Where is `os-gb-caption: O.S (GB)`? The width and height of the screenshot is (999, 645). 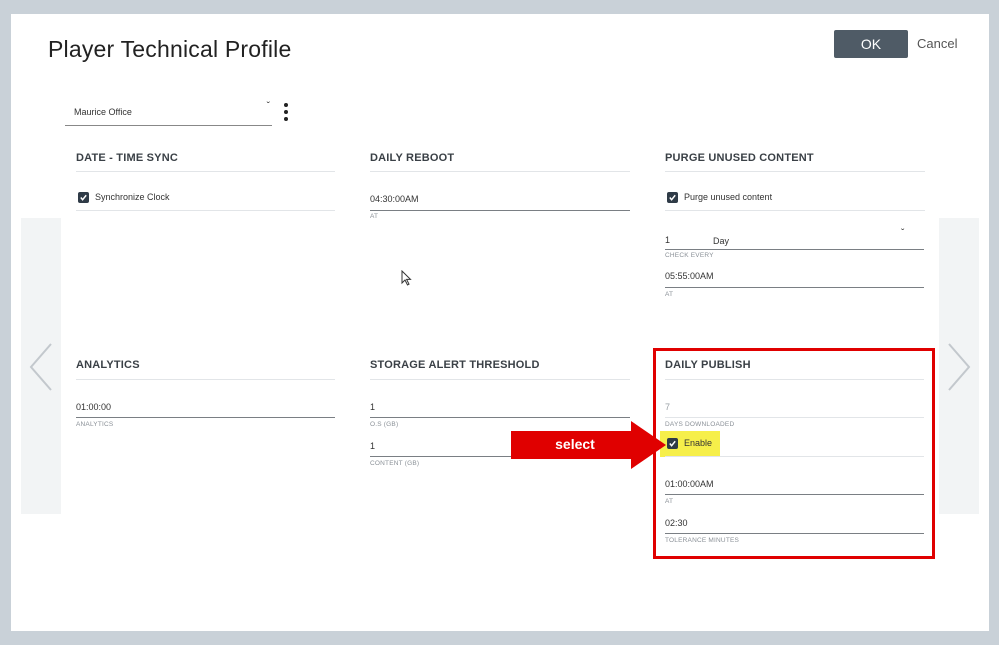 os-gb-caption: O.S (GB) is located at coordinates (384, 424).